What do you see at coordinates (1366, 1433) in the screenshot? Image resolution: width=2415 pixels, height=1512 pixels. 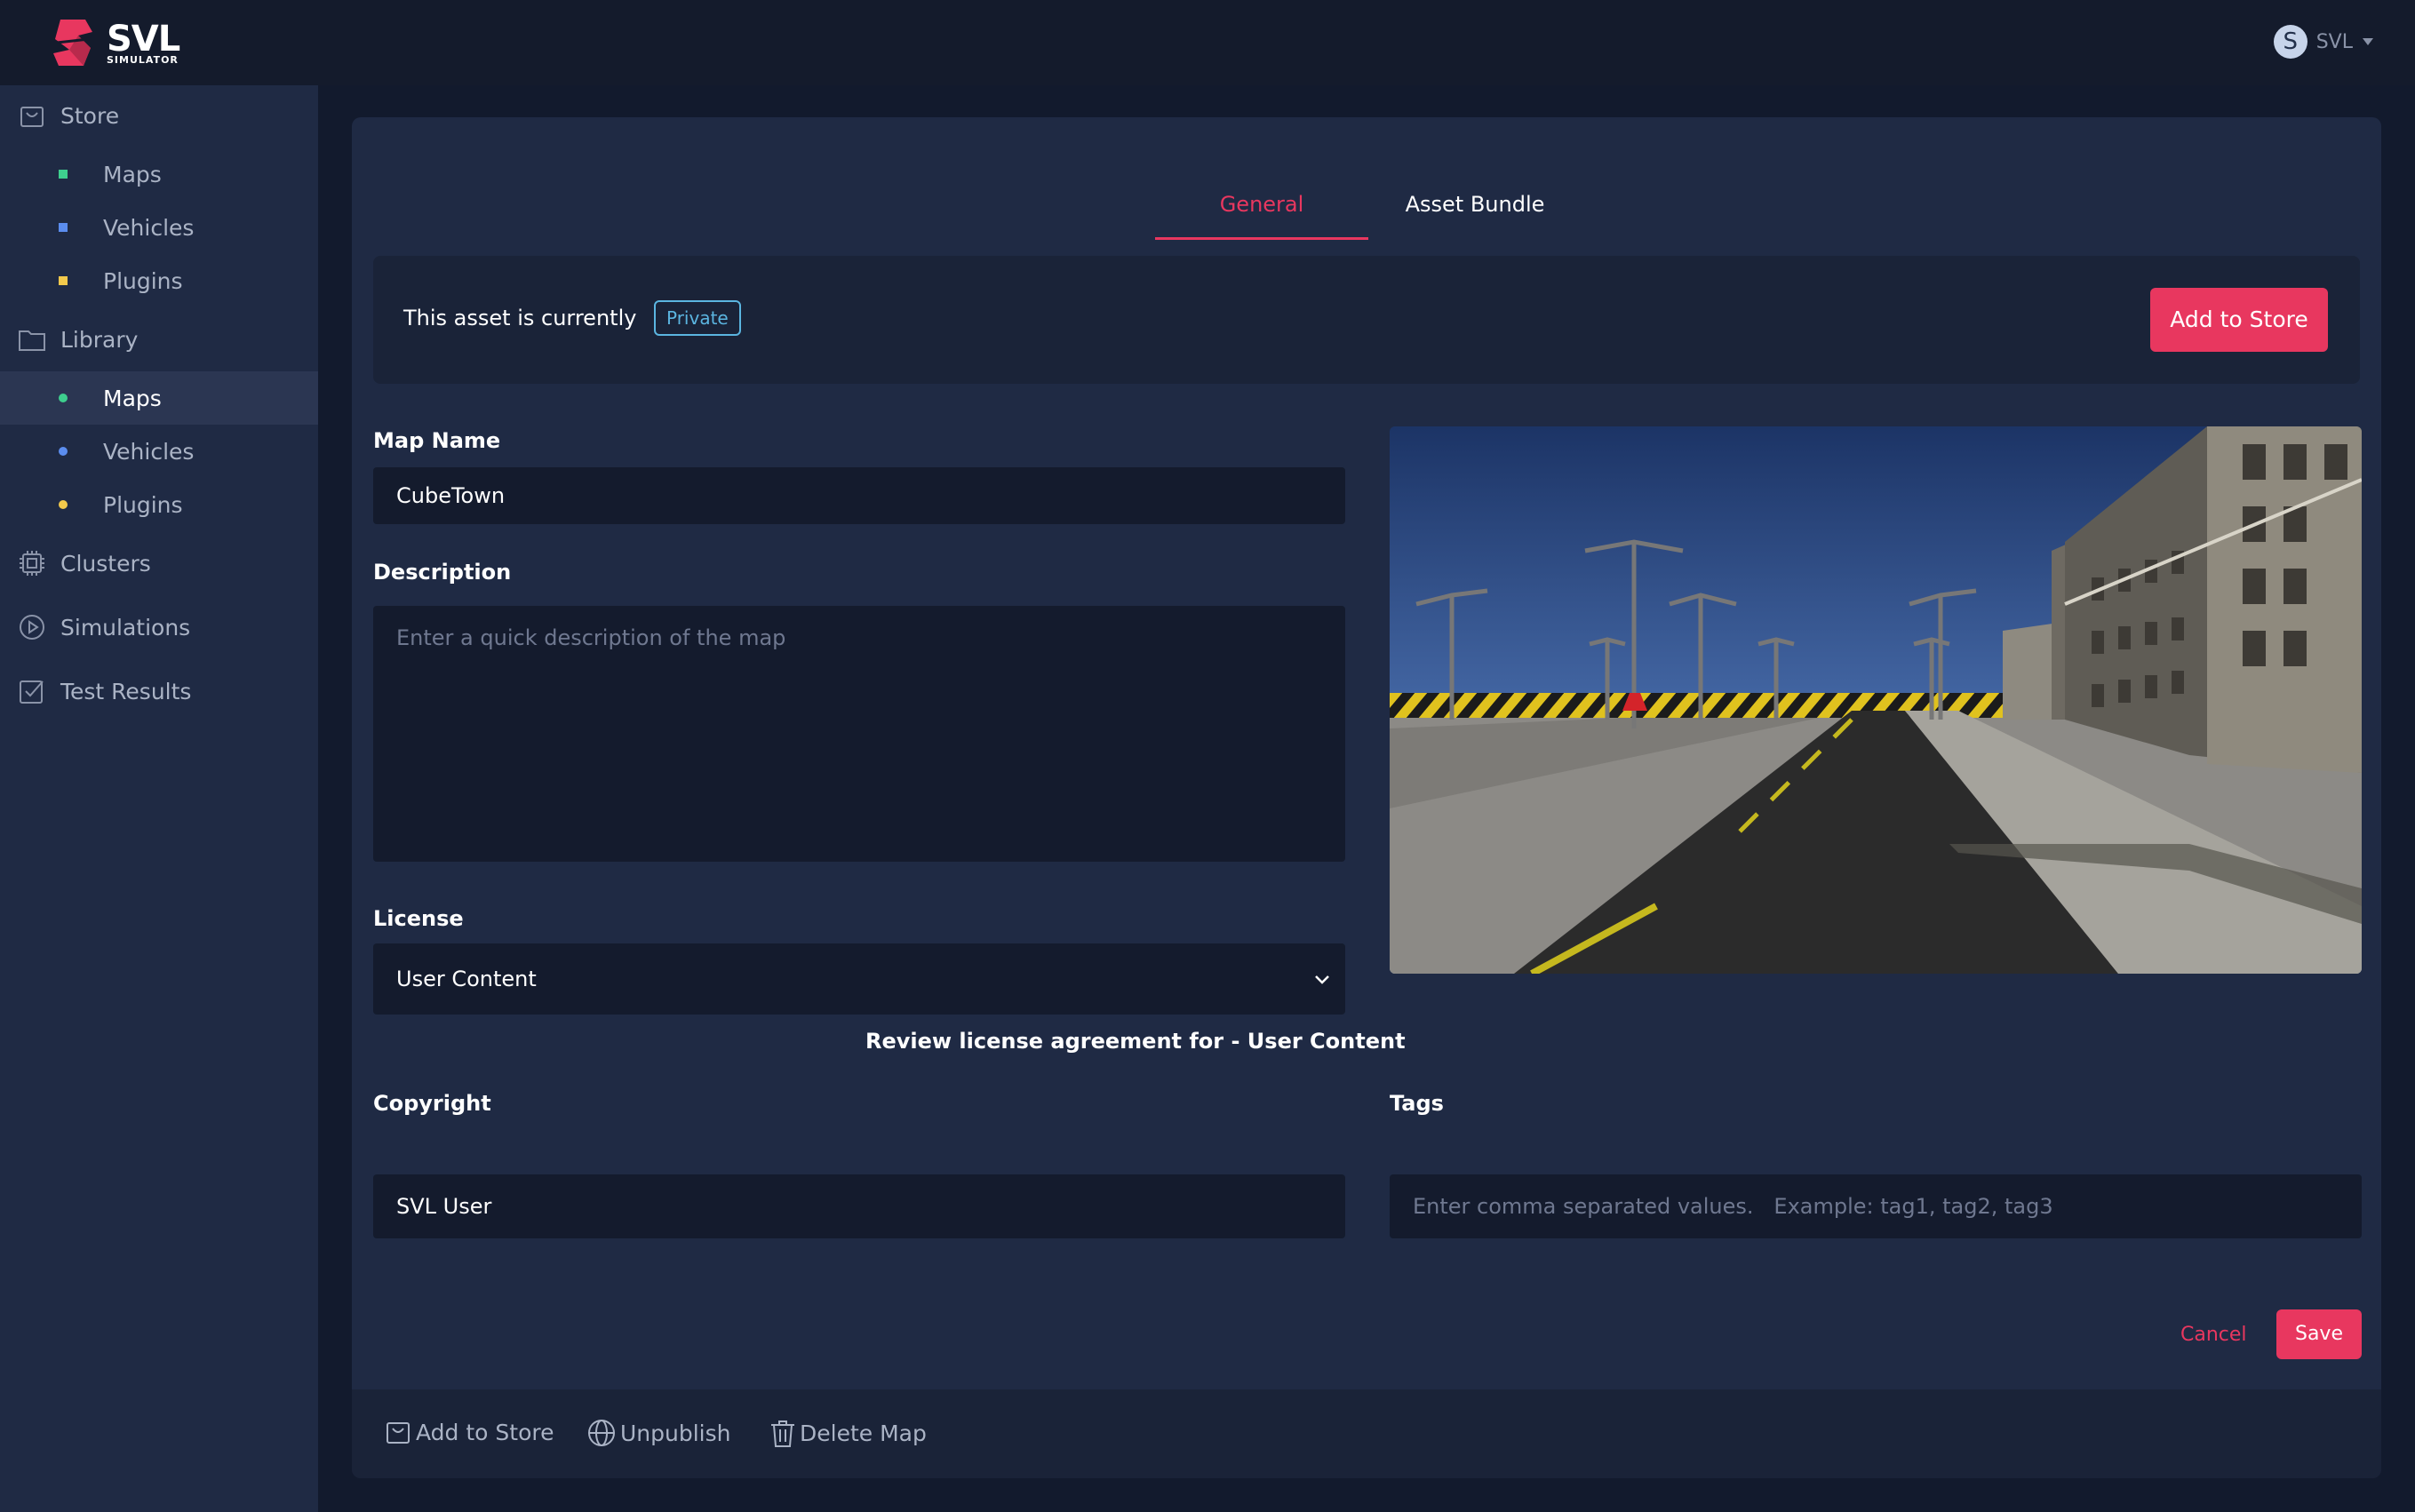 I see `card-footer: Add to Store Unpublish Delete Map` at bounding box center [1366, 1433].